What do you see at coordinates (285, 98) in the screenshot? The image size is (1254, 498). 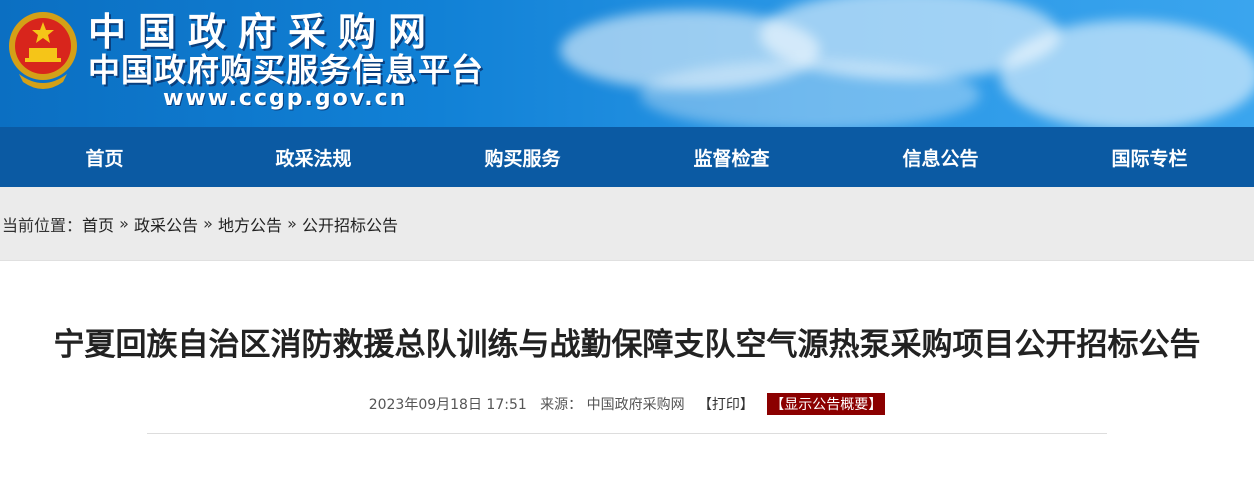 I see `site-url: www.ccgp.gov.cn` at bounding box center [285, 98].